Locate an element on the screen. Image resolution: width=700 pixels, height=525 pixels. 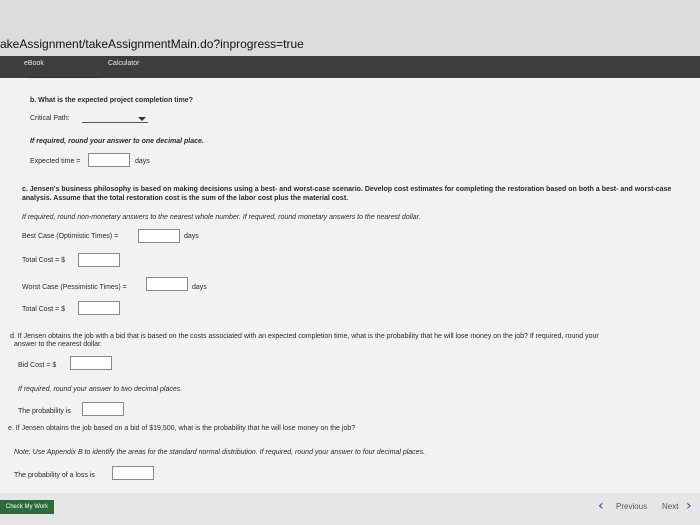
chevron-down-icon is located at coordinates (142, 119).